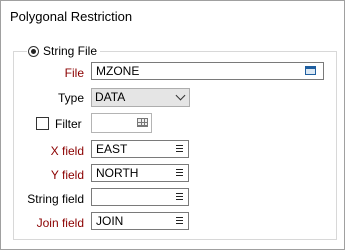  What do you see at coordinates (110, 97) in the screenshot?
I see `type-value: DATA` at bounding box center [110, 97].